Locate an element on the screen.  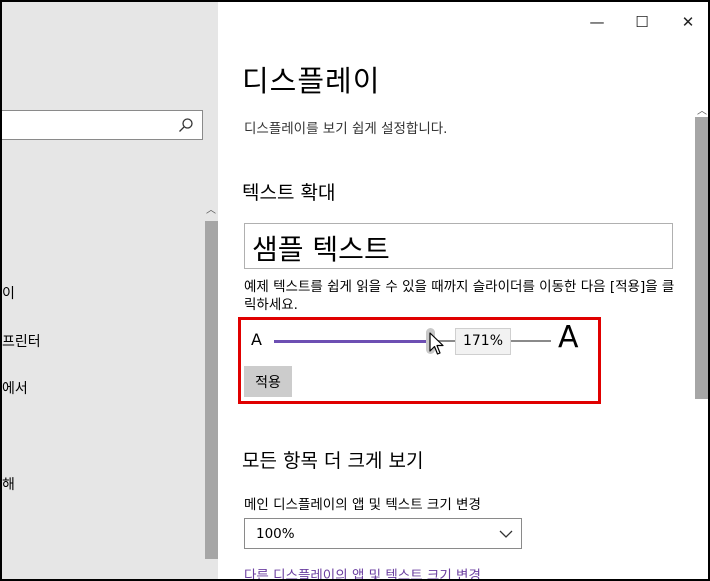
maximize-button: ☐ is located at coordinates (642, 22).